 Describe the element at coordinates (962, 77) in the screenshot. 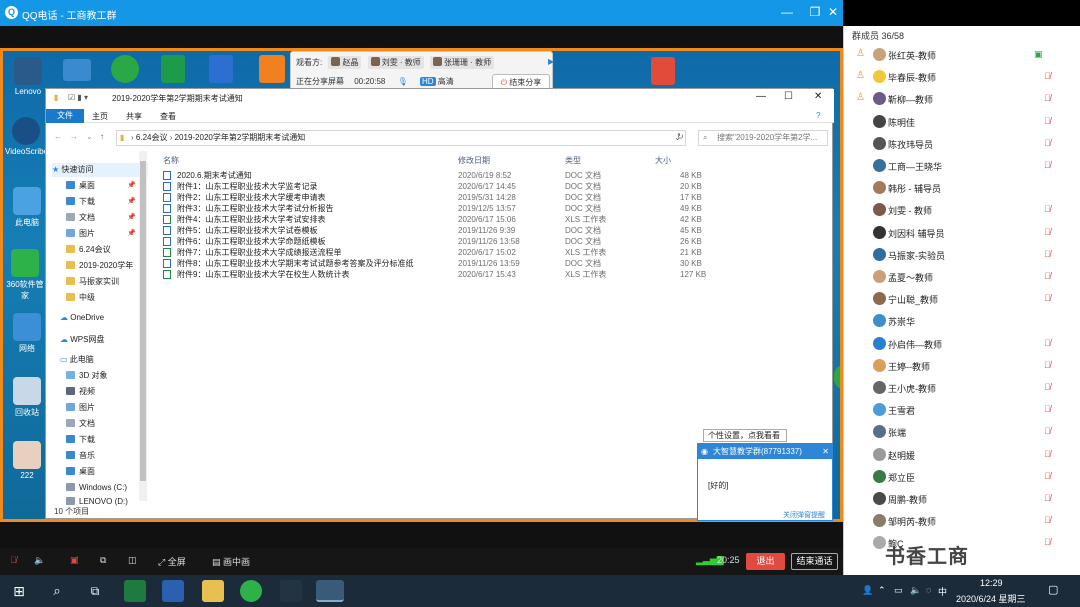

I see `member-row: ♙ 毕春辰-教师 🎙̸` at that location.